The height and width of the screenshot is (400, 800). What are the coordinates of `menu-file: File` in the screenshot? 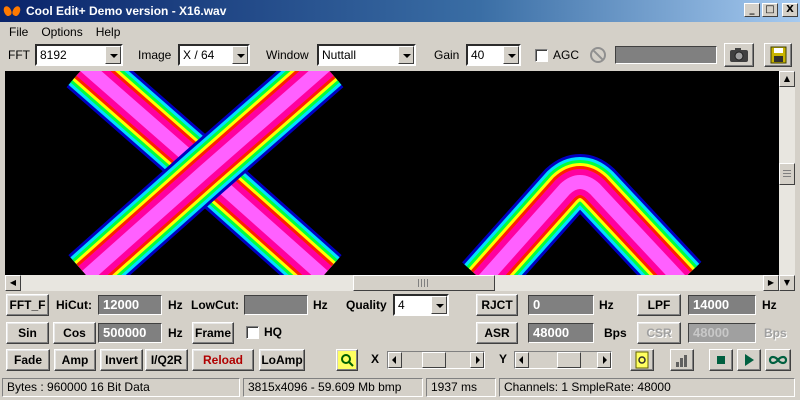 It's located at (16, 32).